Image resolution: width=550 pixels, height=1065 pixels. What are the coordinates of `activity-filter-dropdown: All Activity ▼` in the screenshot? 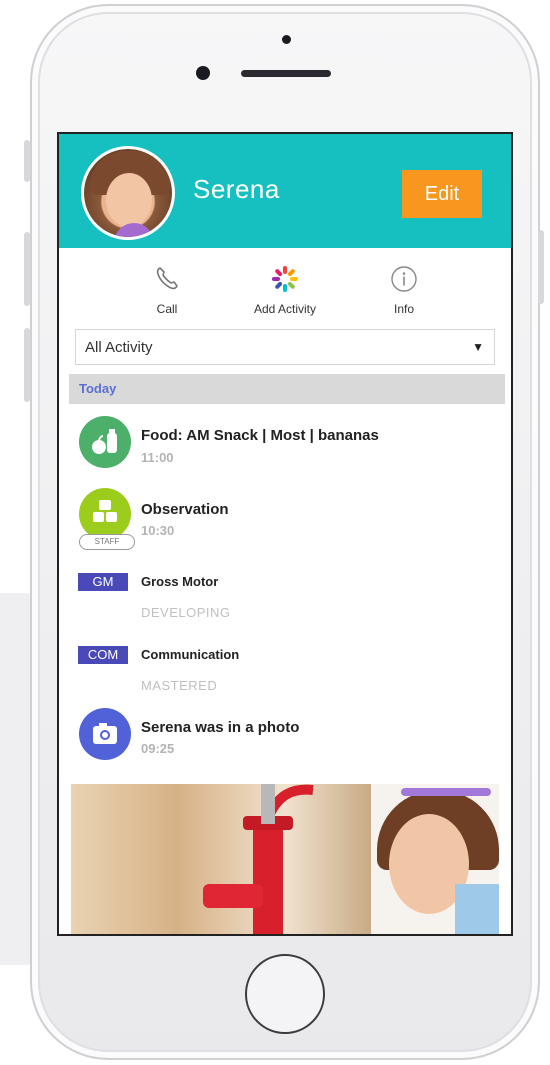 It's located at (285, 347).